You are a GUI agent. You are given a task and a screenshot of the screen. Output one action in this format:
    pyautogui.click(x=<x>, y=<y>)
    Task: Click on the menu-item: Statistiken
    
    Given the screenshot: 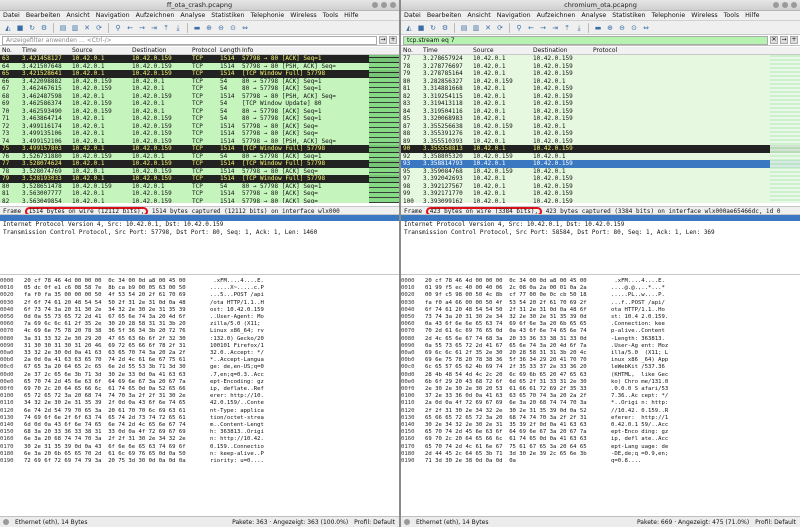 What is the action you would take?
    pyautogui.click(x=628, y=15)
    